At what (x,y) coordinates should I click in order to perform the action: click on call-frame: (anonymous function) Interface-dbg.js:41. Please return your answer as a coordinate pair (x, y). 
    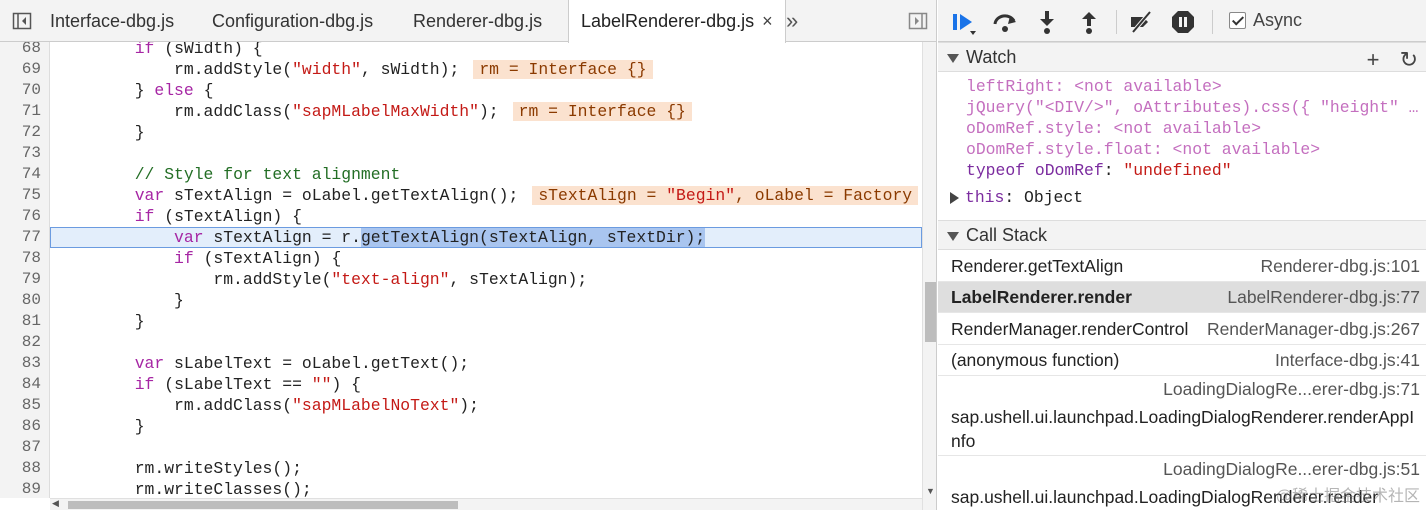
    Looking at the image, I should click on (1182, 360).